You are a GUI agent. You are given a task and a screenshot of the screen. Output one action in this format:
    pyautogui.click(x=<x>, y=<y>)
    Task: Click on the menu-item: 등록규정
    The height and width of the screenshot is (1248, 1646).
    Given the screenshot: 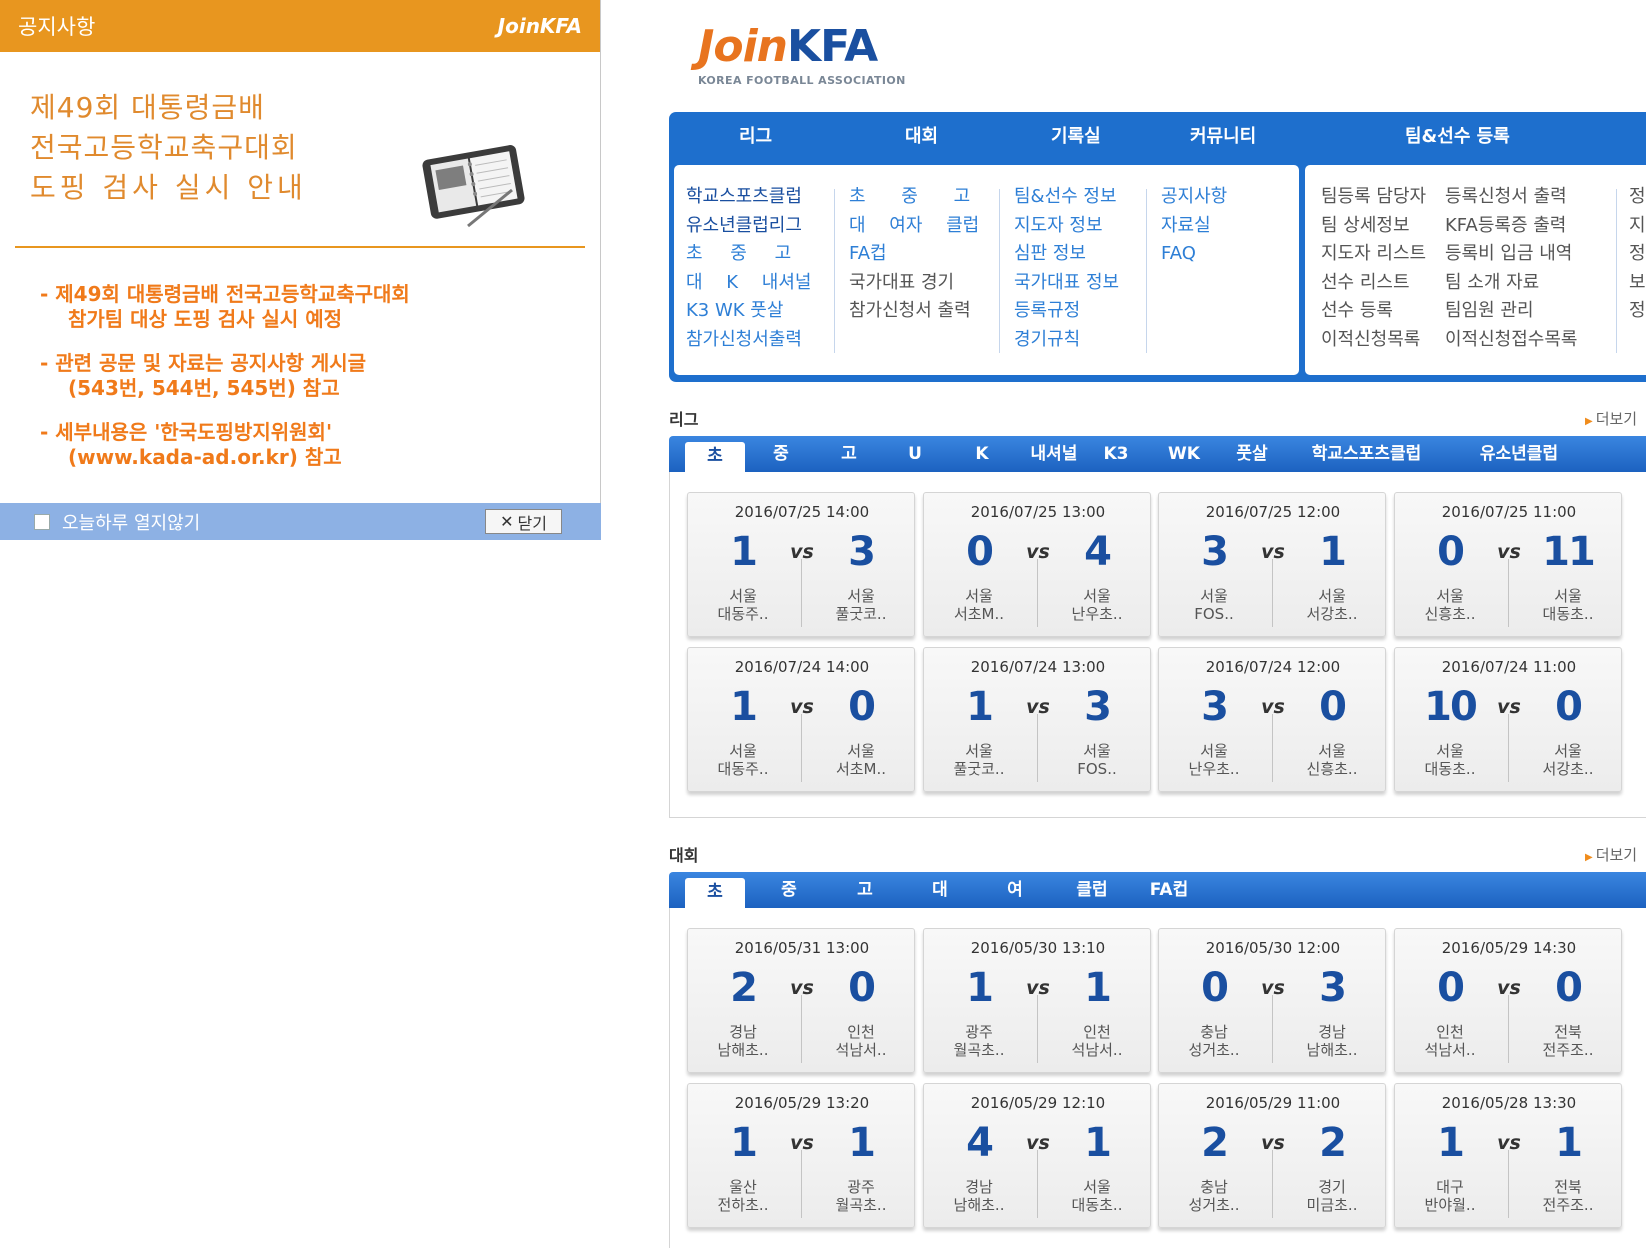 What is the action you would take?
    pyautogui.click(x=1066, y=311)
    